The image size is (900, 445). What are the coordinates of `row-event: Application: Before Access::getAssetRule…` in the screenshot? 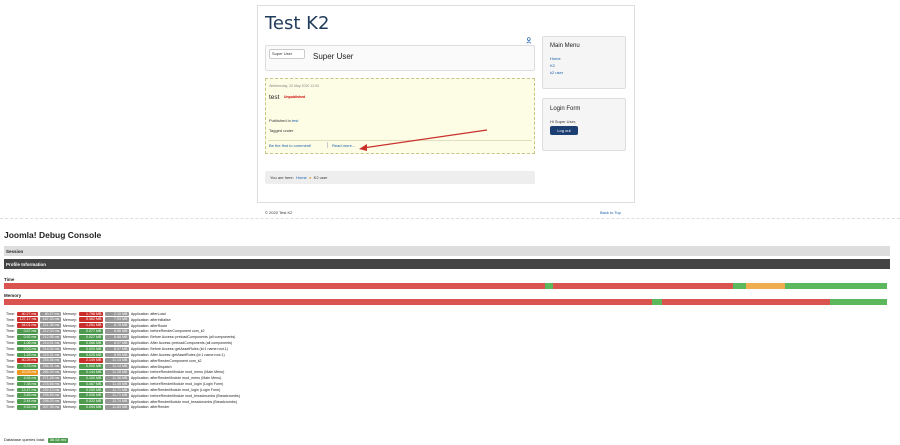 It's located at (179, 348).